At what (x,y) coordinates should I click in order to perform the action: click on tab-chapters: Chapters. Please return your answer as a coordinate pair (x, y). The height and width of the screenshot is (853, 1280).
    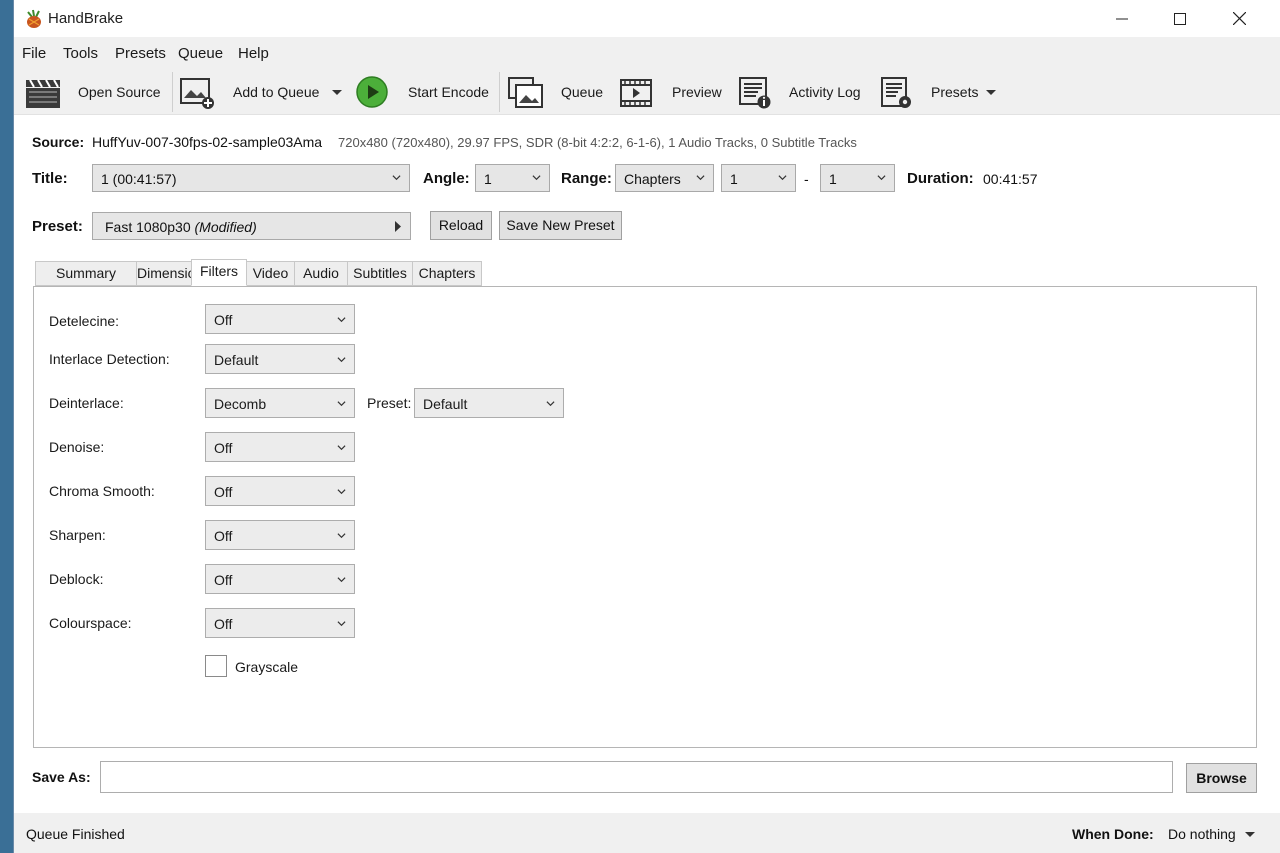
    Looking at the image, I should click on (447, 273).